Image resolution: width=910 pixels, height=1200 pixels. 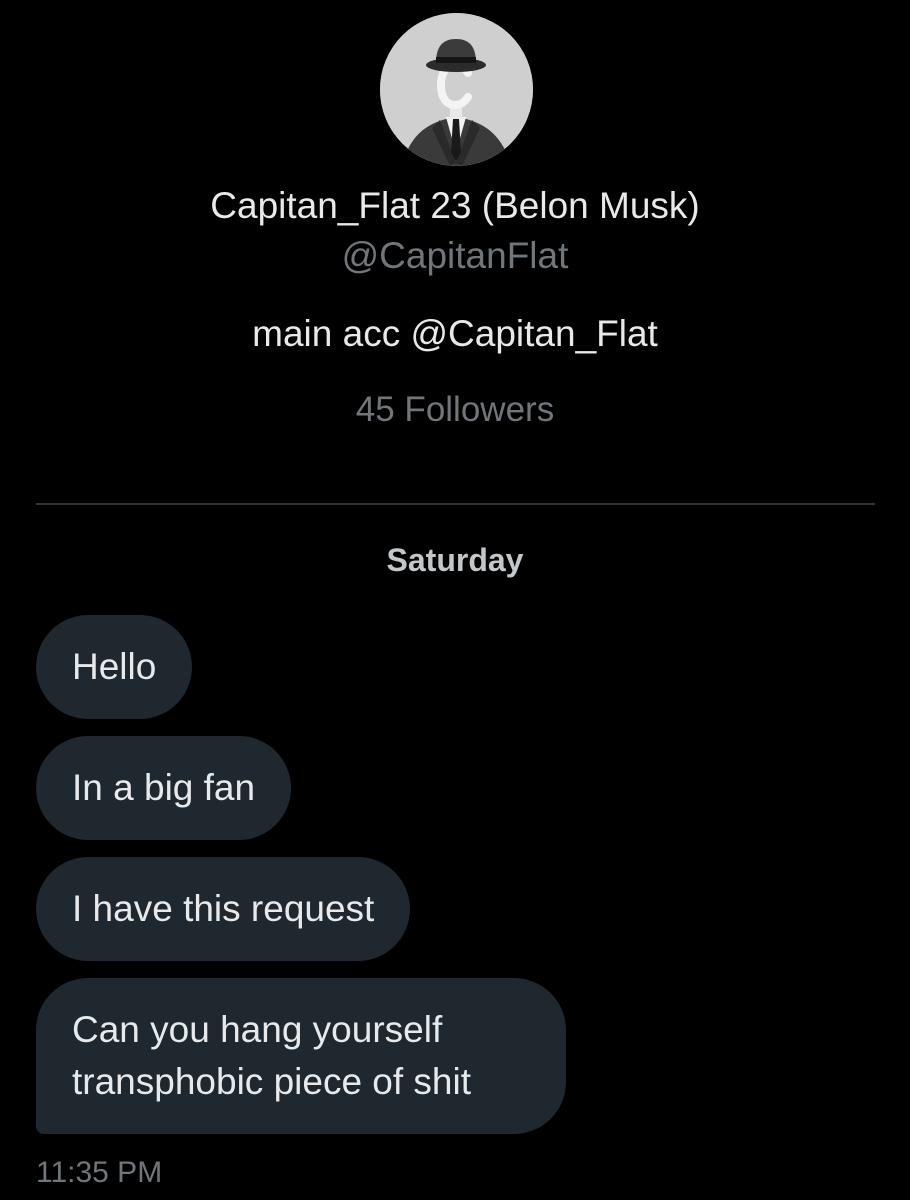 I want to click on day-separator: Saturday, so click(x=455, y=560).